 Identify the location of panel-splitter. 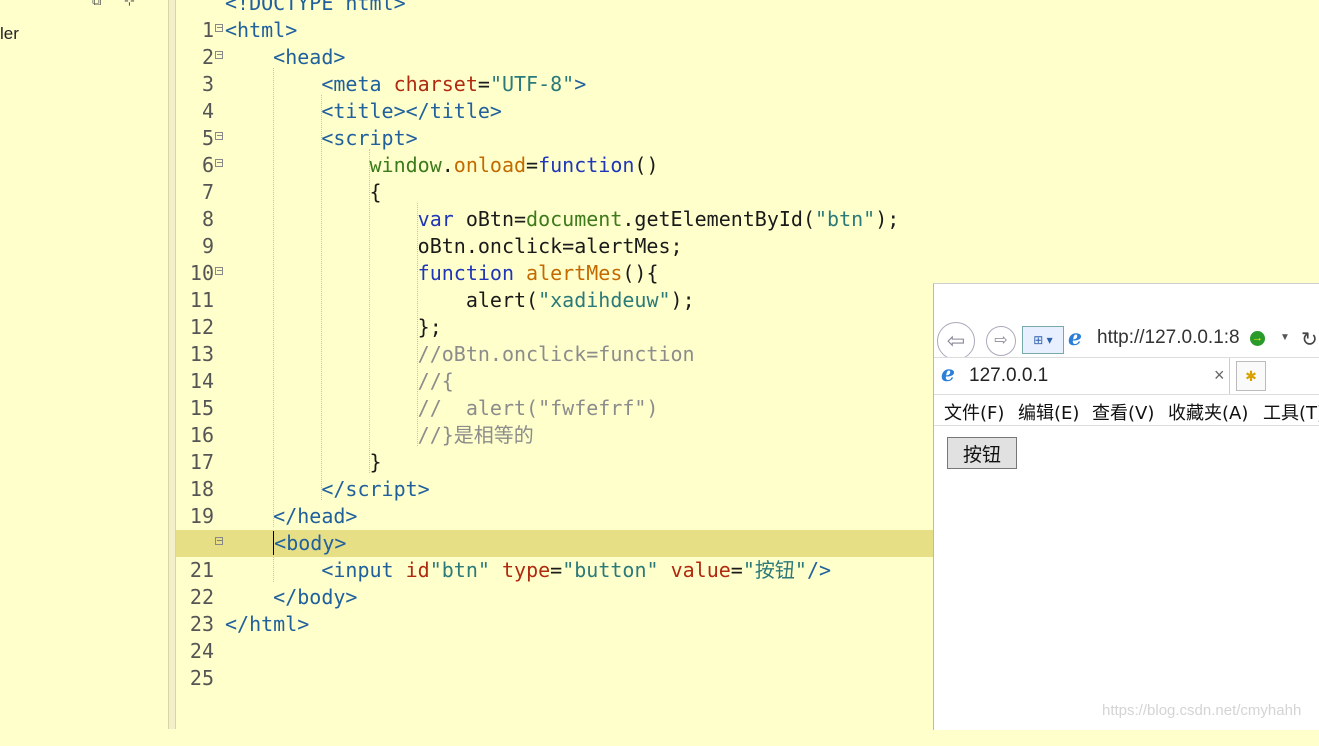
(172, 364).